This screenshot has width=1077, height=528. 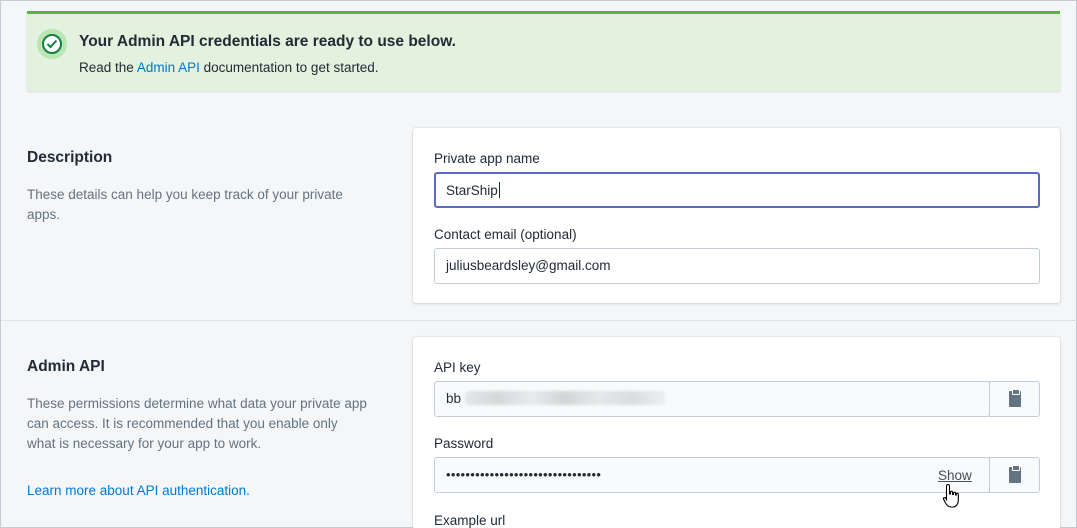 What do you see at coordinates (66, 366) in the screenshot?
I see `admin-api-title: Admin API` at bounding box center [66, 366].